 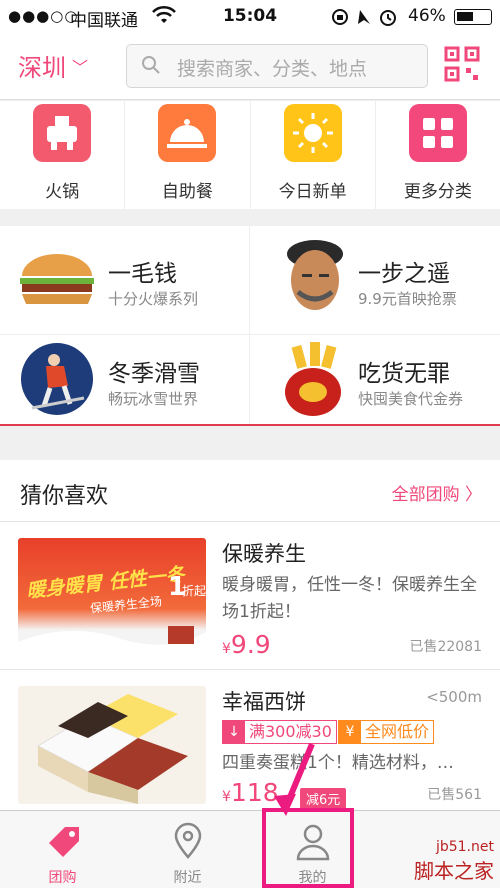 What do you see at coordinates (62, 878) in the screenshot?
I see `tab-label: 团购` at bounding box center [62, 878].